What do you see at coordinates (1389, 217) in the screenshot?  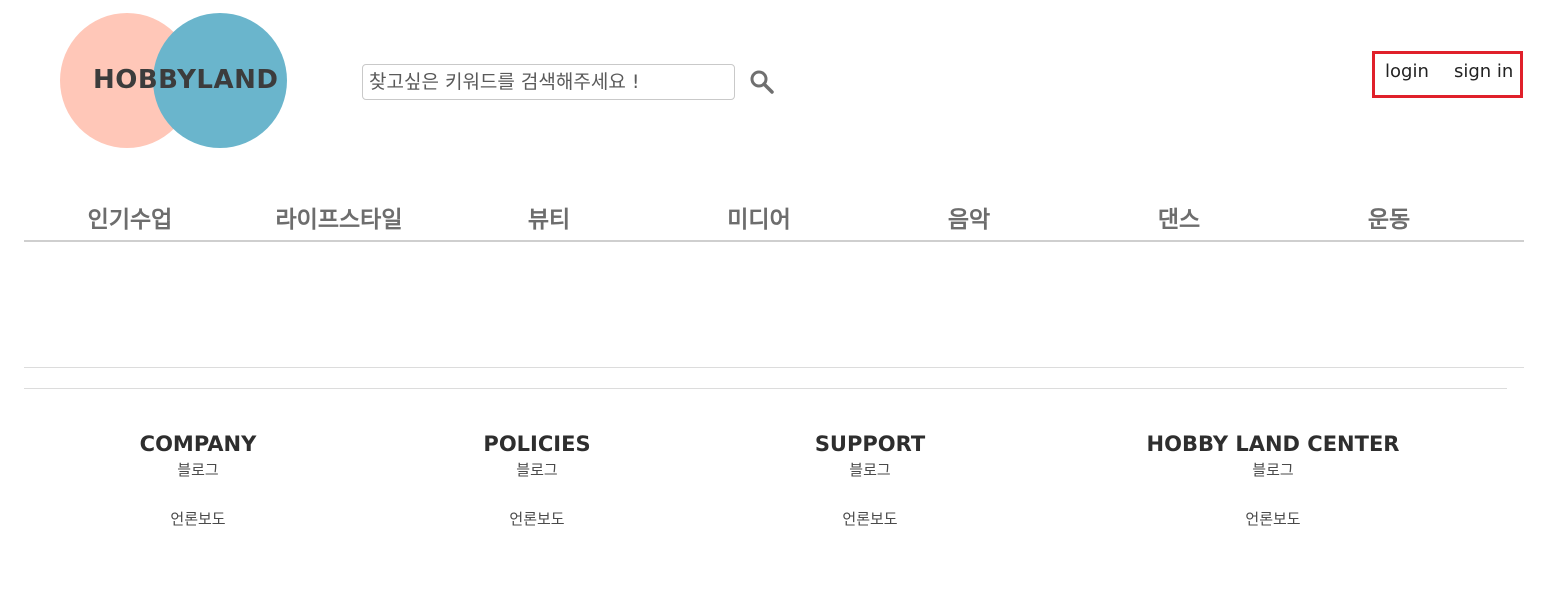 I see `nav-item-exercise: 운동` at bounding box center [1389, 217].